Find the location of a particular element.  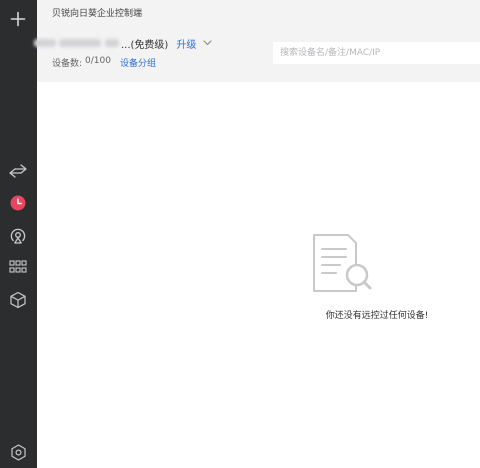

device-count-row: 设备数: 0/100 设备分组 is located at coordinates (104, 62).